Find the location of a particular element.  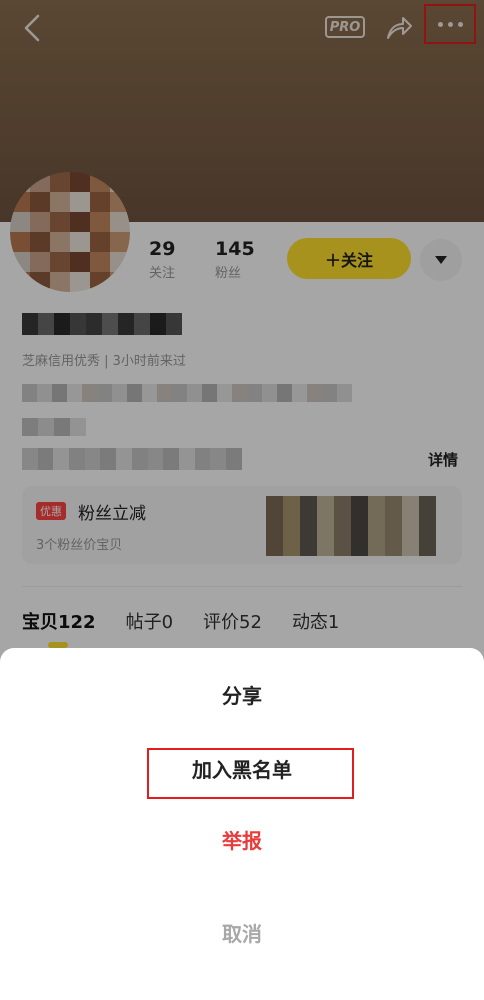

report-option: 举报 is located at coordinates (242, 839).